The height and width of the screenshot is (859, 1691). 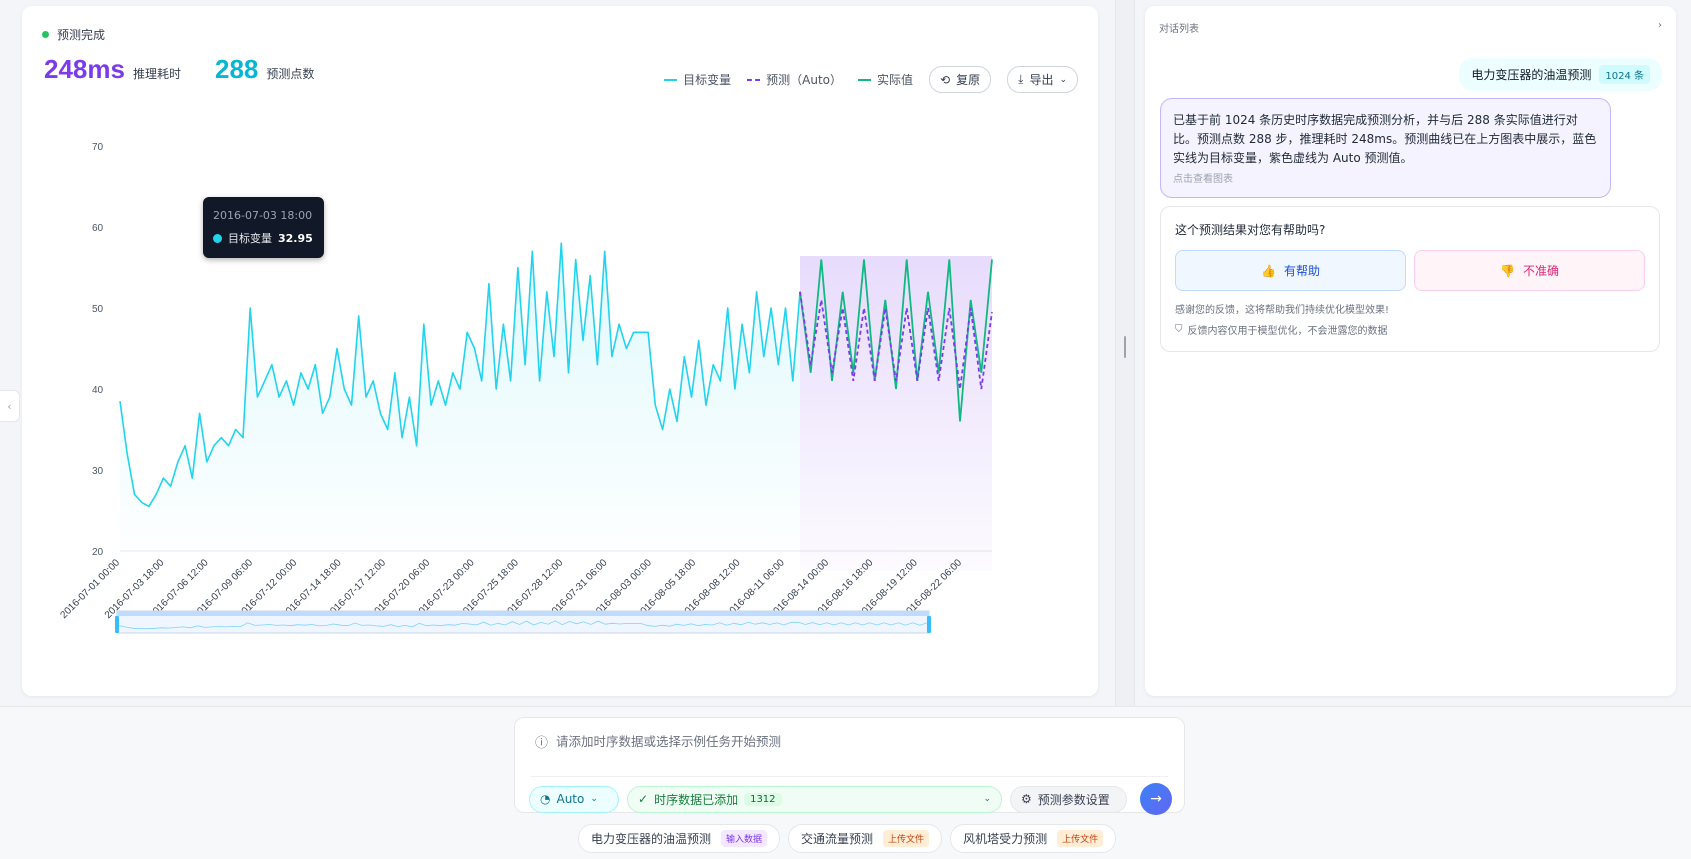 I want to click on legend-actual: 实际值, so click(x=885, y=79).